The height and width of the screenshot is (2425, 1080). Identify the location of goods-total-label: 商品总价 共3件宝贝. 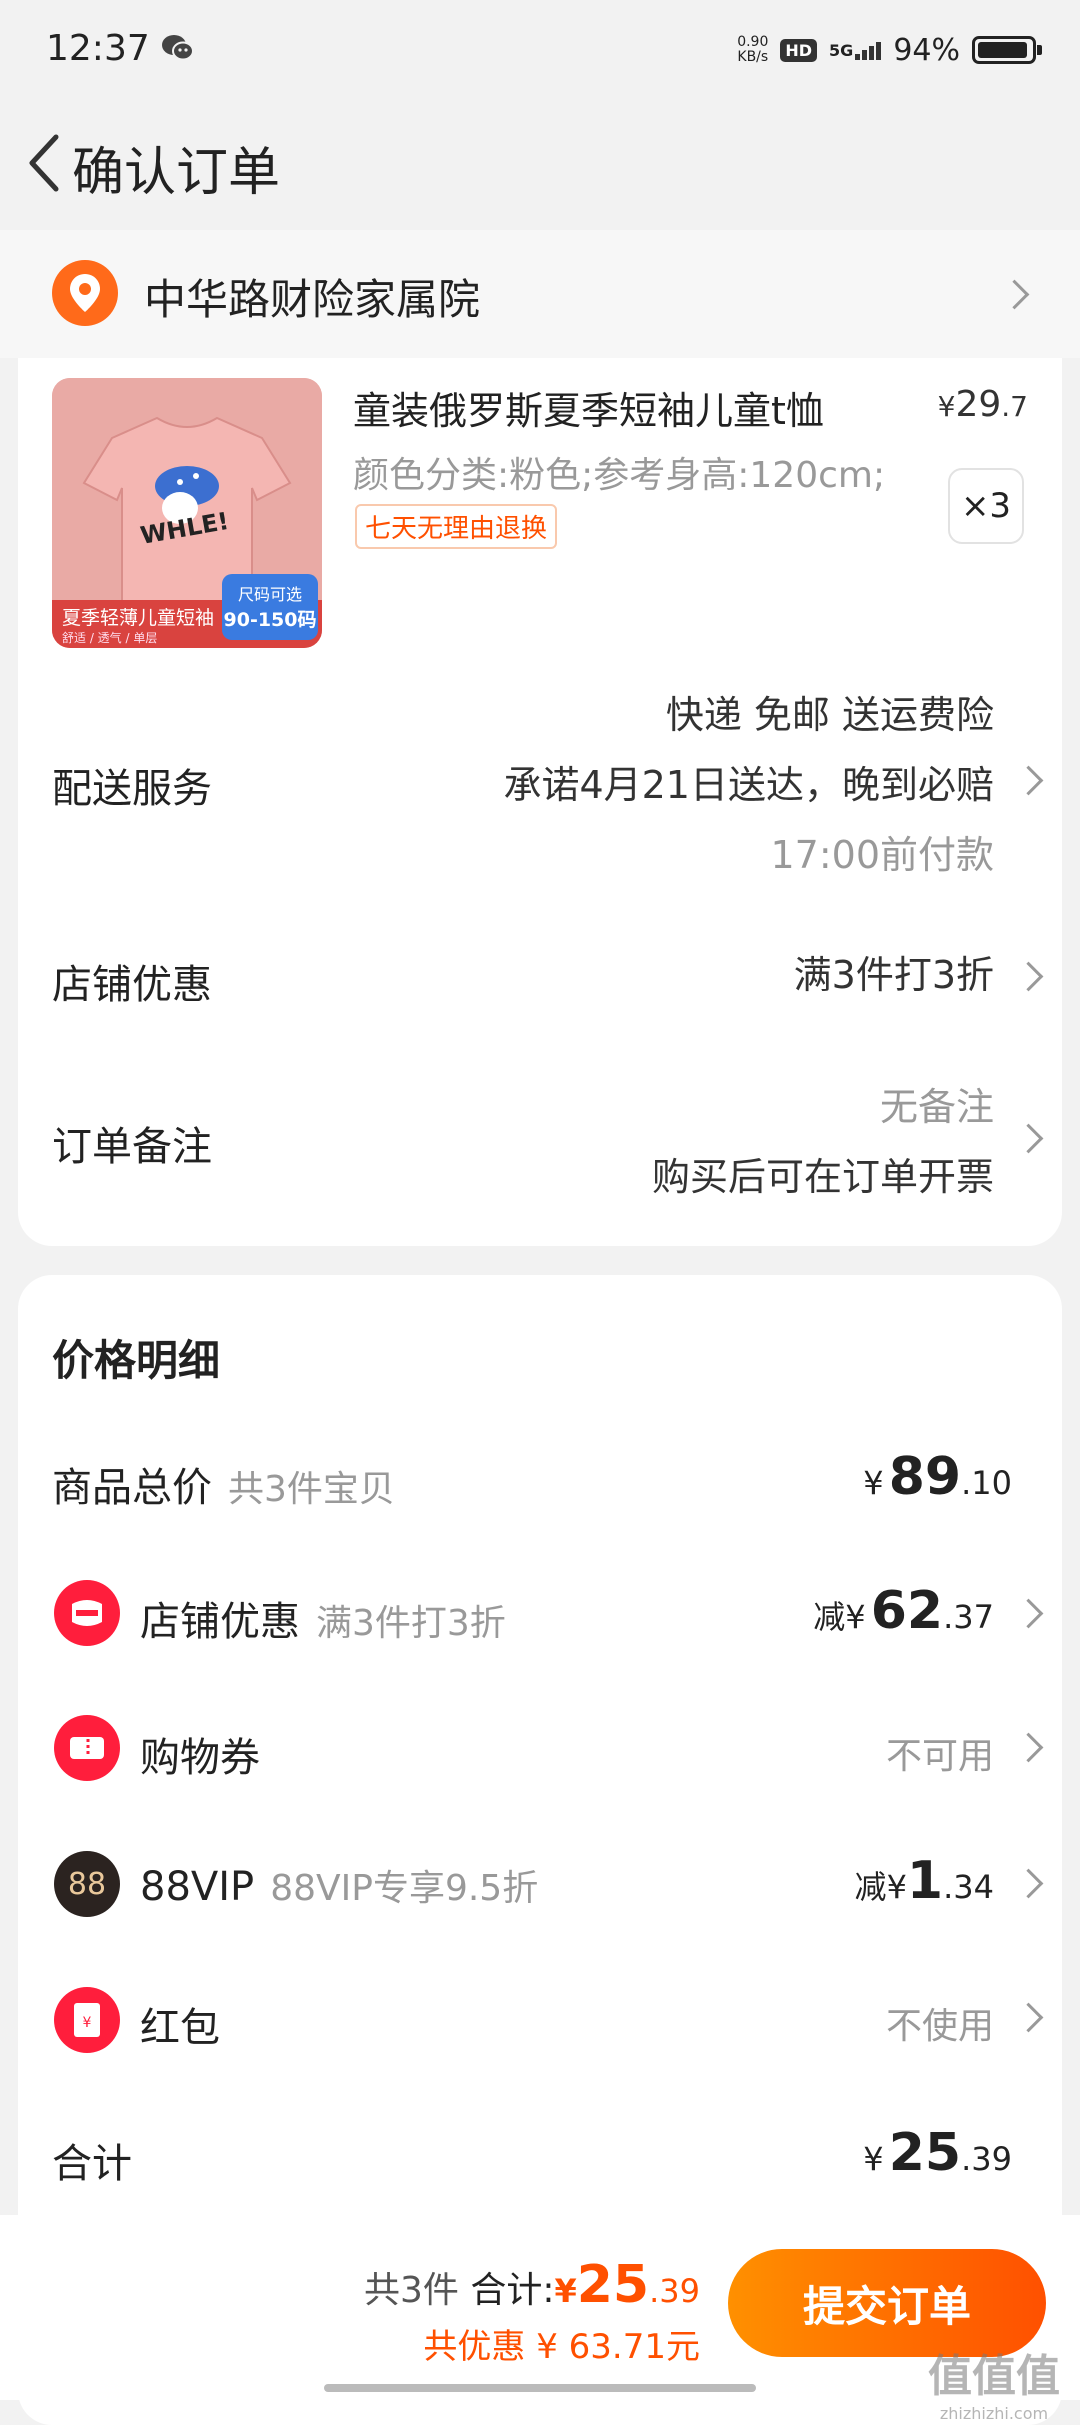
(223, 1488).